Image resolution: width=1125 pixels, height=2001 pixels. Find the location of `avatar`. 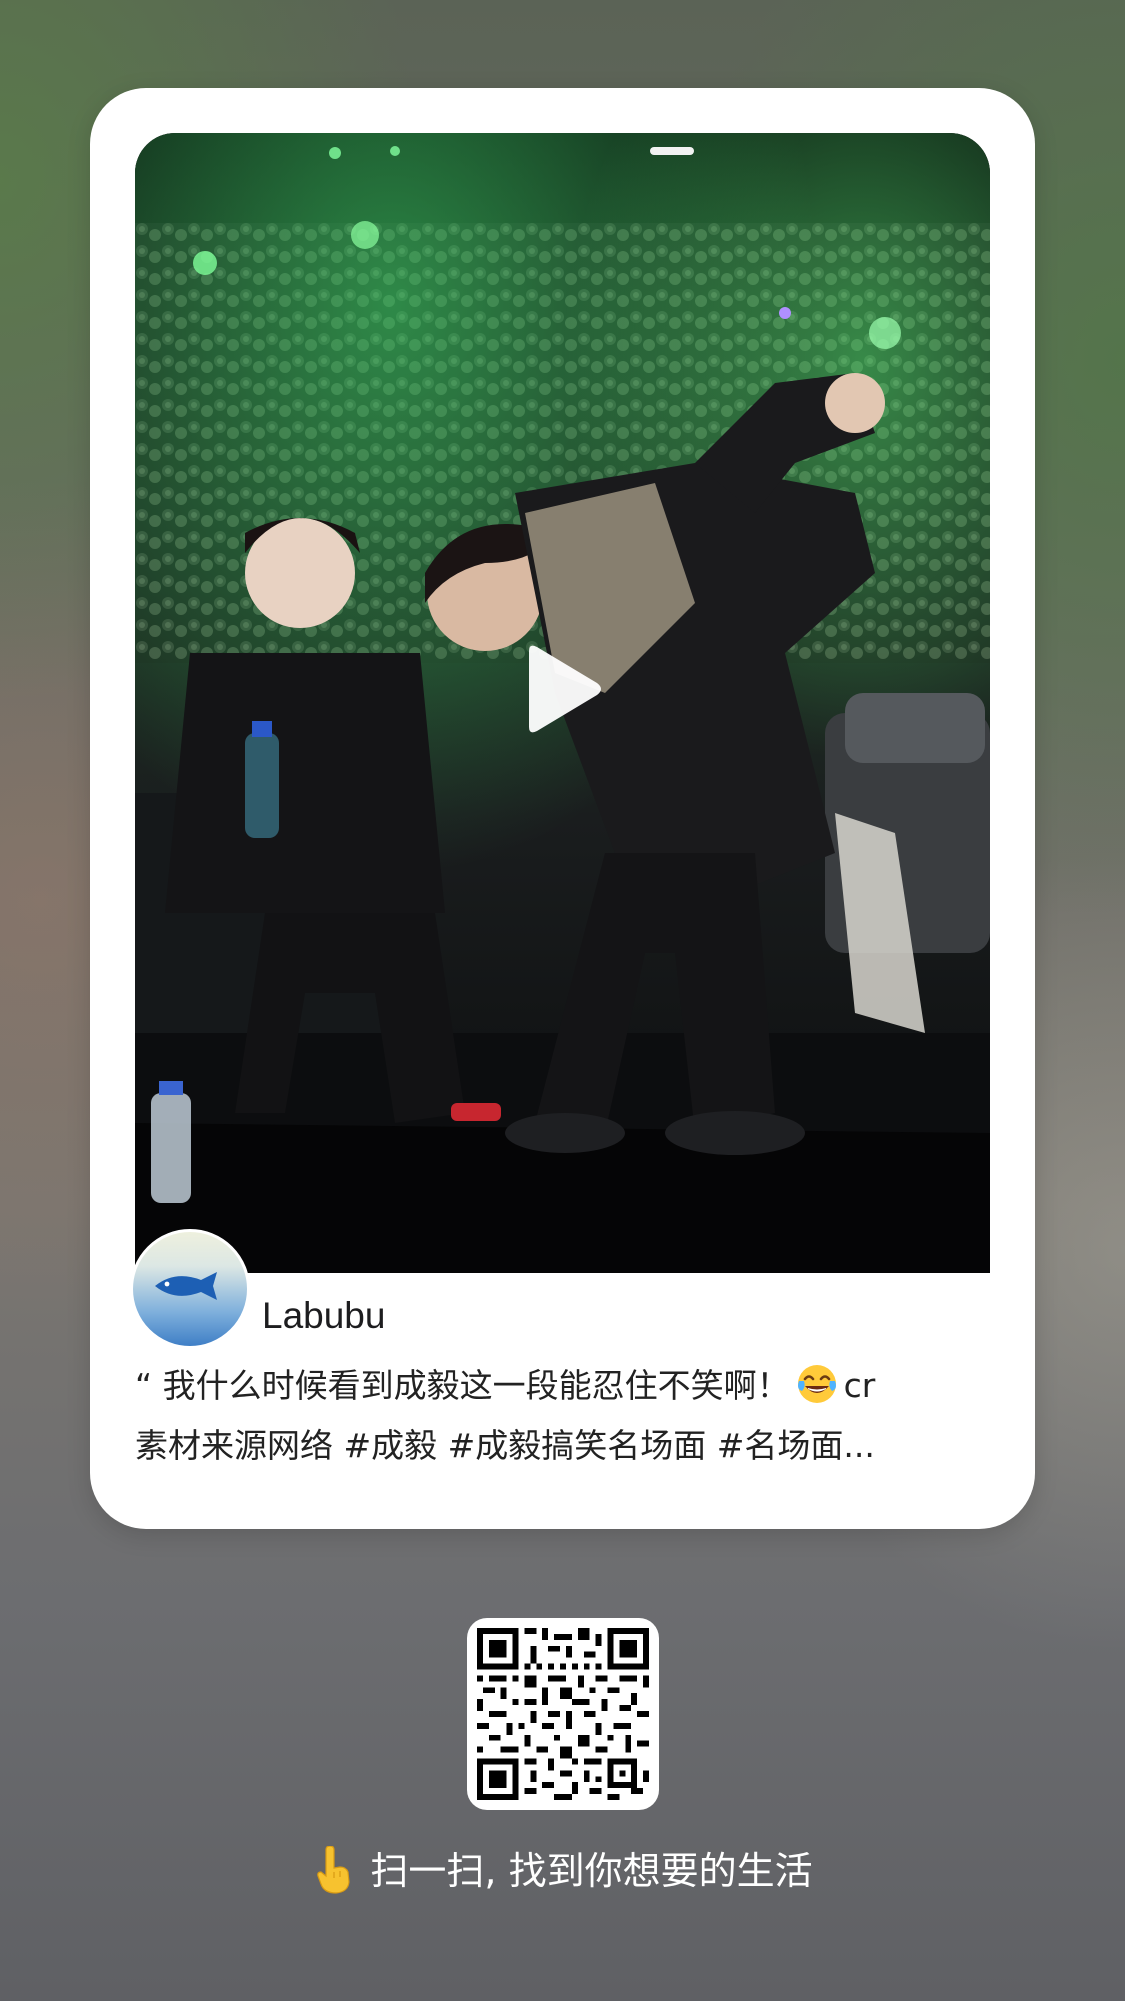

avatar is located at coordinates (190, 1289).